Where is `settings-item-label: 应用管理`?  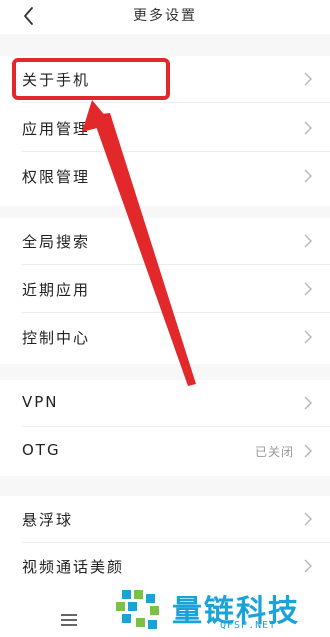
settings-item-label: 应用管理 is located at coordinates (56, 129).